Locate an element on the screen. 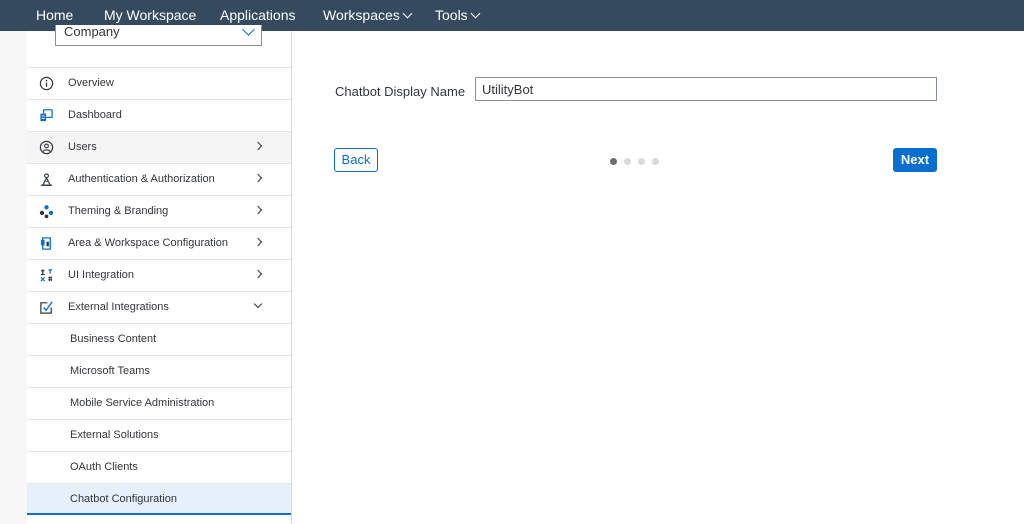 The width and height of the screenshot is (1024, 524). sidebar-item-users: Users is located at coordinates (159, 147).